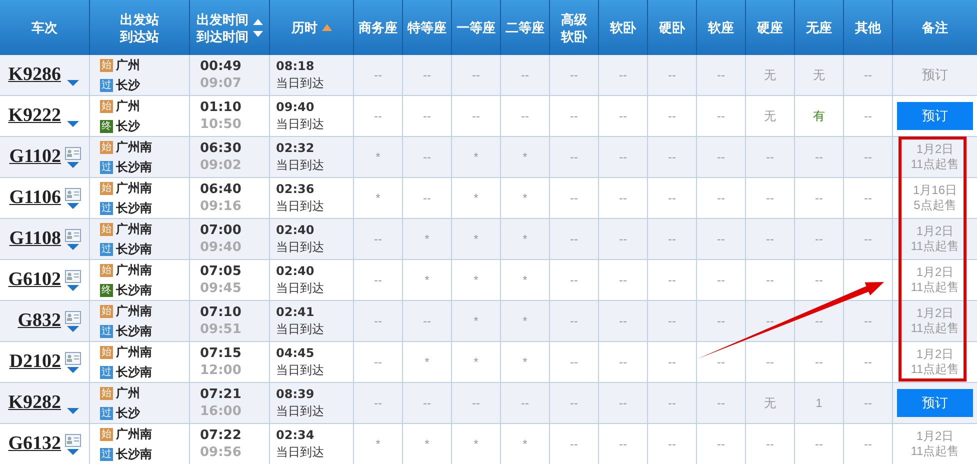 The height and width of the screenshot is (464, 977). What do you see at coordinates (257, 27) in the screenshot?
I see `sort-arrows-icon` at bounding box center [257, 27].